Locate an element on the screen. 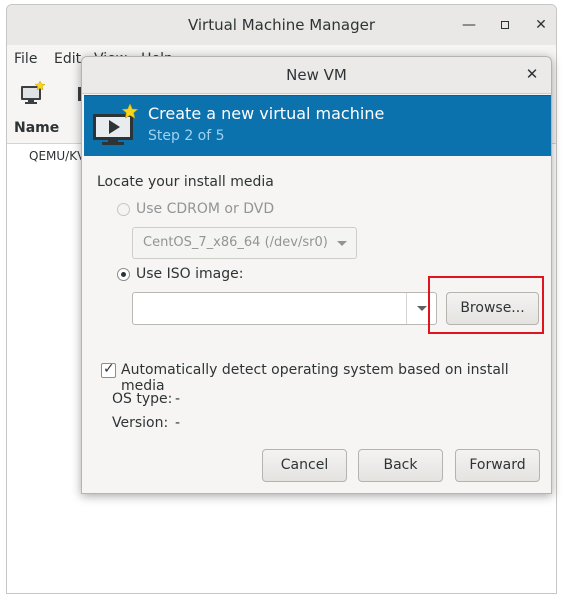 The width and height of the screenshot is (563, 598). banner-title: Create a new virtual machine is located at coordinates (266, 113).